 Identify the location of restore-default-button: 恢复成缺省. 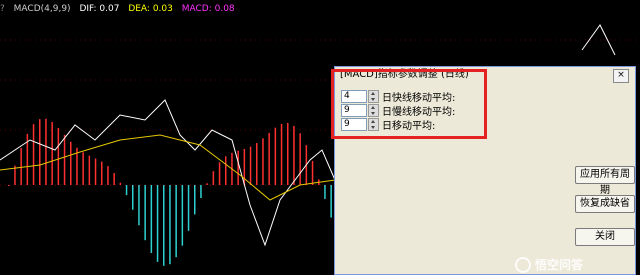
(605, 204).